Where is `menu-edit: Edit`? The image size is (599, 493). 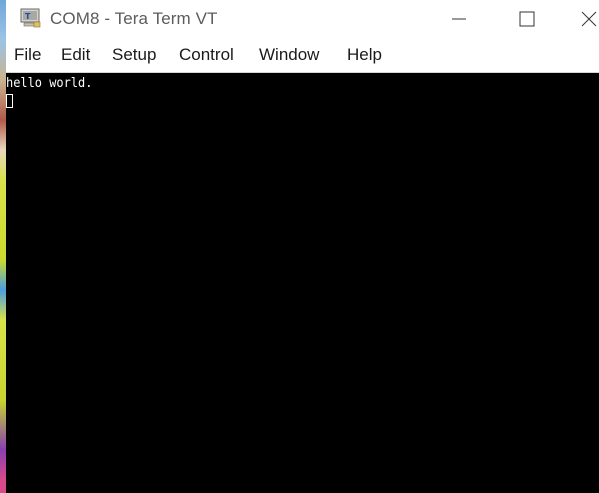
menu-edit: Edit is located at coordinates (75, 55).